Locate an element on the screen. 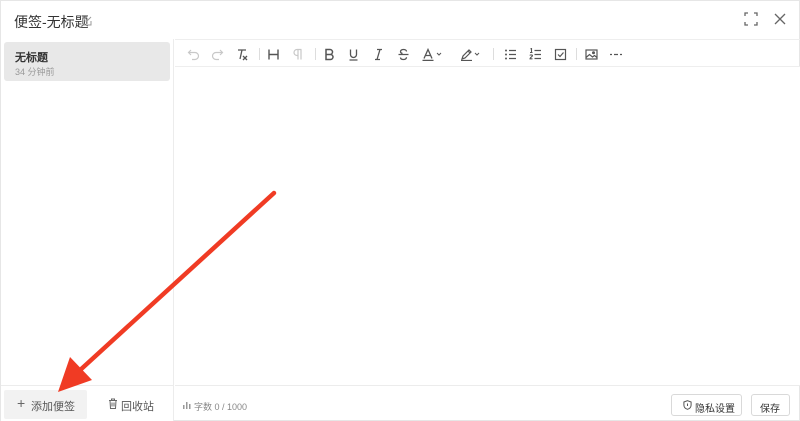 The image size is (800, 421). highlight-icon is located at coordinates (471, 54).